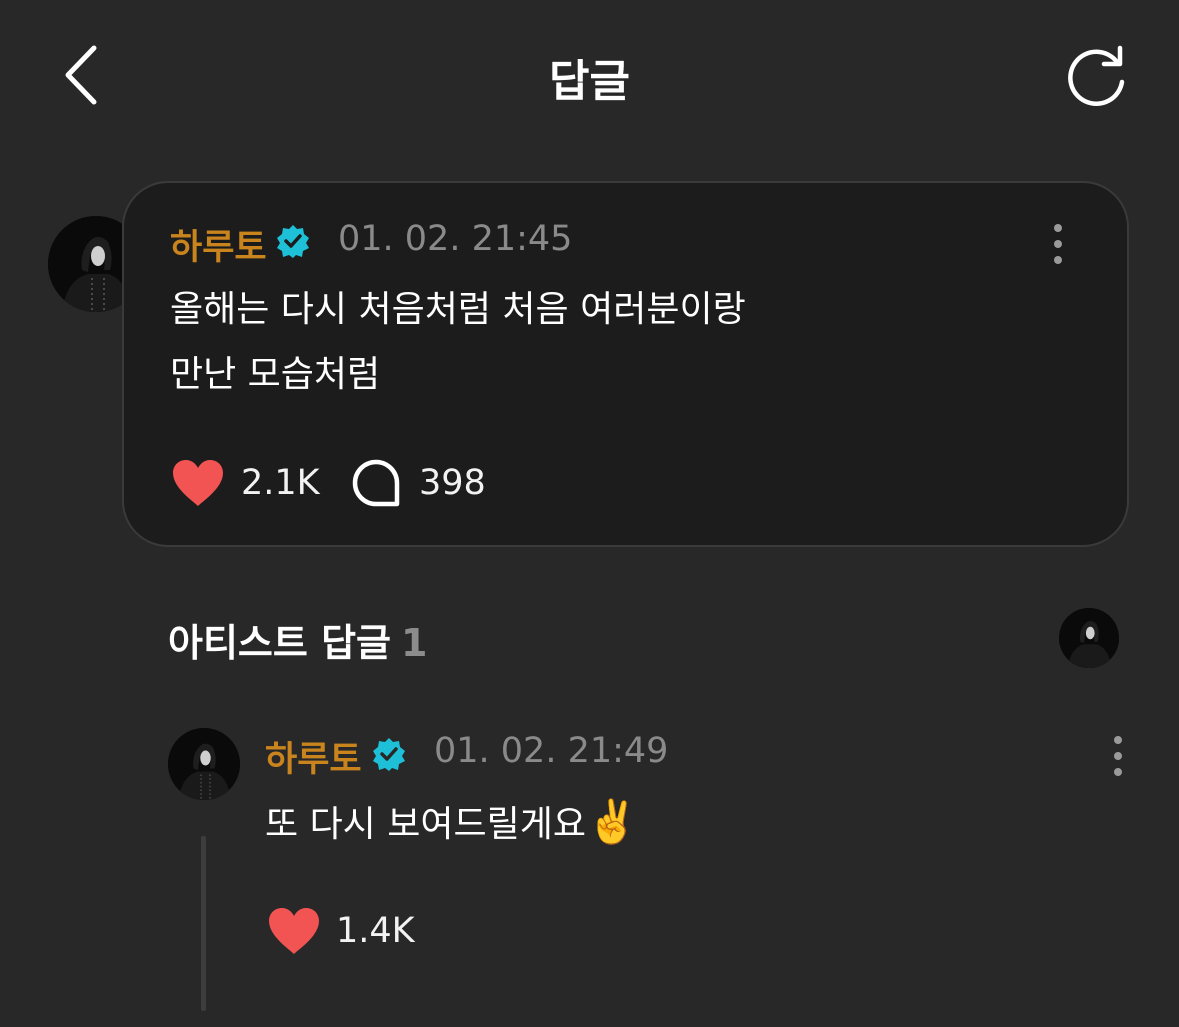  I want to click on comment-bubble-icon, so click(376, 483).